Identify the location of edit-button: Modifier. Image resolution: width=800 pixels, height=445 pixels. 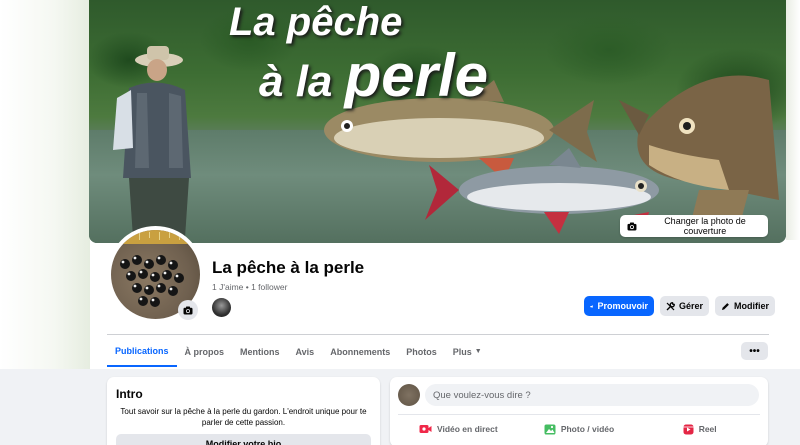
(745, 306).